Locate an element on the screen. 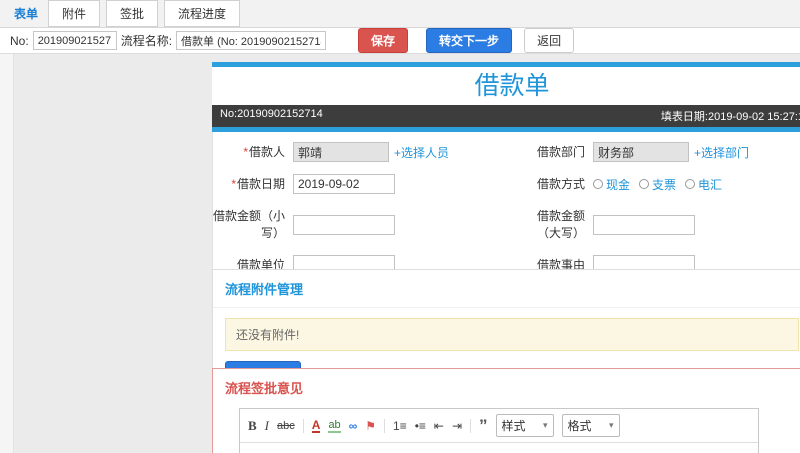 The width and height of the screenshot is (800, 453). style-select: 样式 ▾ is located at coordinates (524, 425).